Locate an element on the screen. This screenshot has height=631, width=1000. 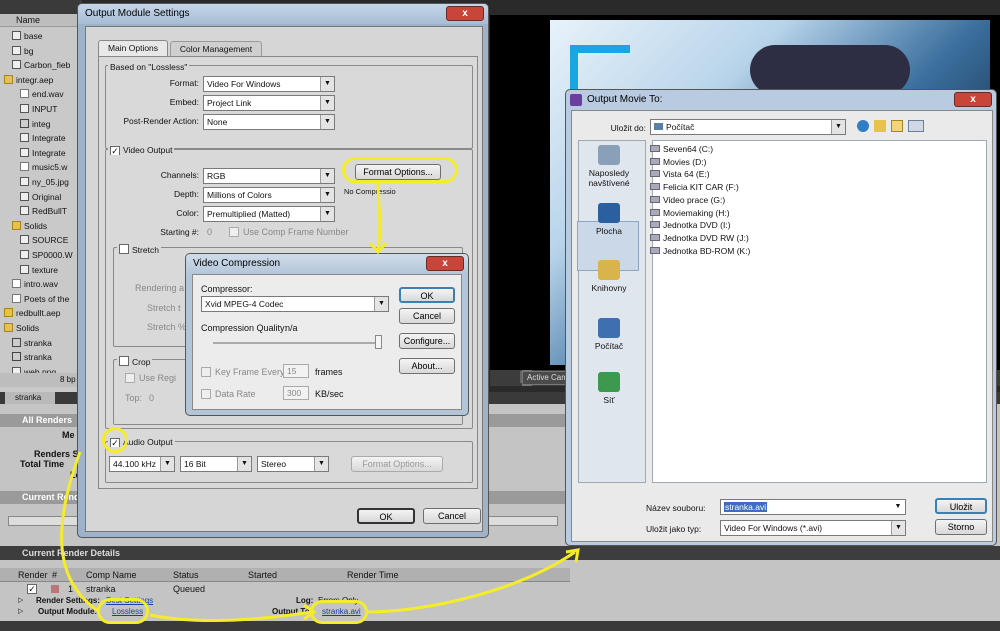
annotation-curve-right is located at coordinates (470, 582).